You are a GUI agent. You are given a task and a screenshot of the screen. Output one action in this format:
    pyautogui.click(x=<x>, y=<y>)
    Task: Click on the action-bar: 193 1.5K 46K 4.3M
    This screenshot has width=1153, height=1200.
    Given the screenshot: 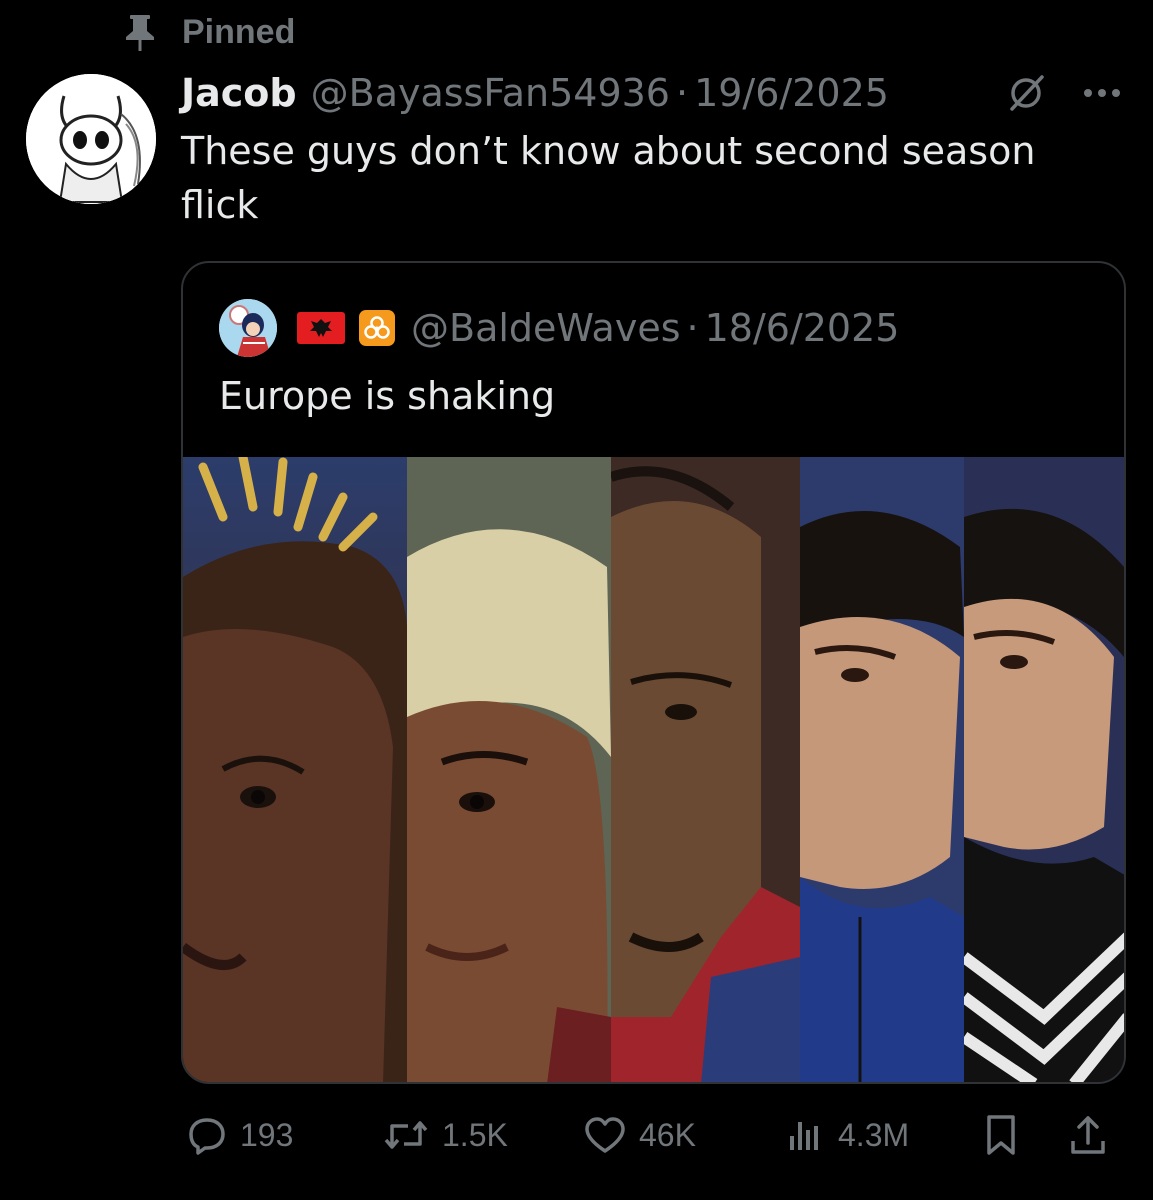 What is the action you would take?
    pyautogui.click(x=656, y=1135)
    